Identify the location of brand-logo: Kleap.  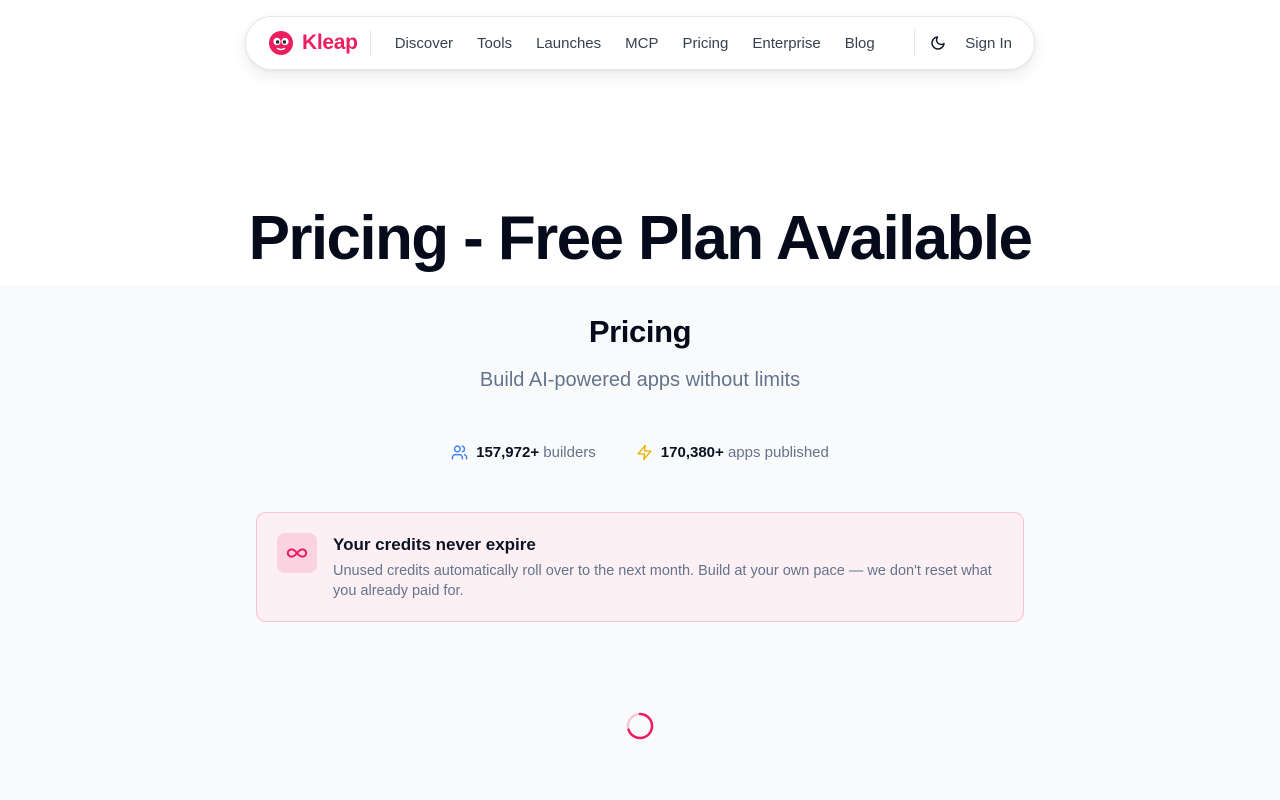
(313, 43).